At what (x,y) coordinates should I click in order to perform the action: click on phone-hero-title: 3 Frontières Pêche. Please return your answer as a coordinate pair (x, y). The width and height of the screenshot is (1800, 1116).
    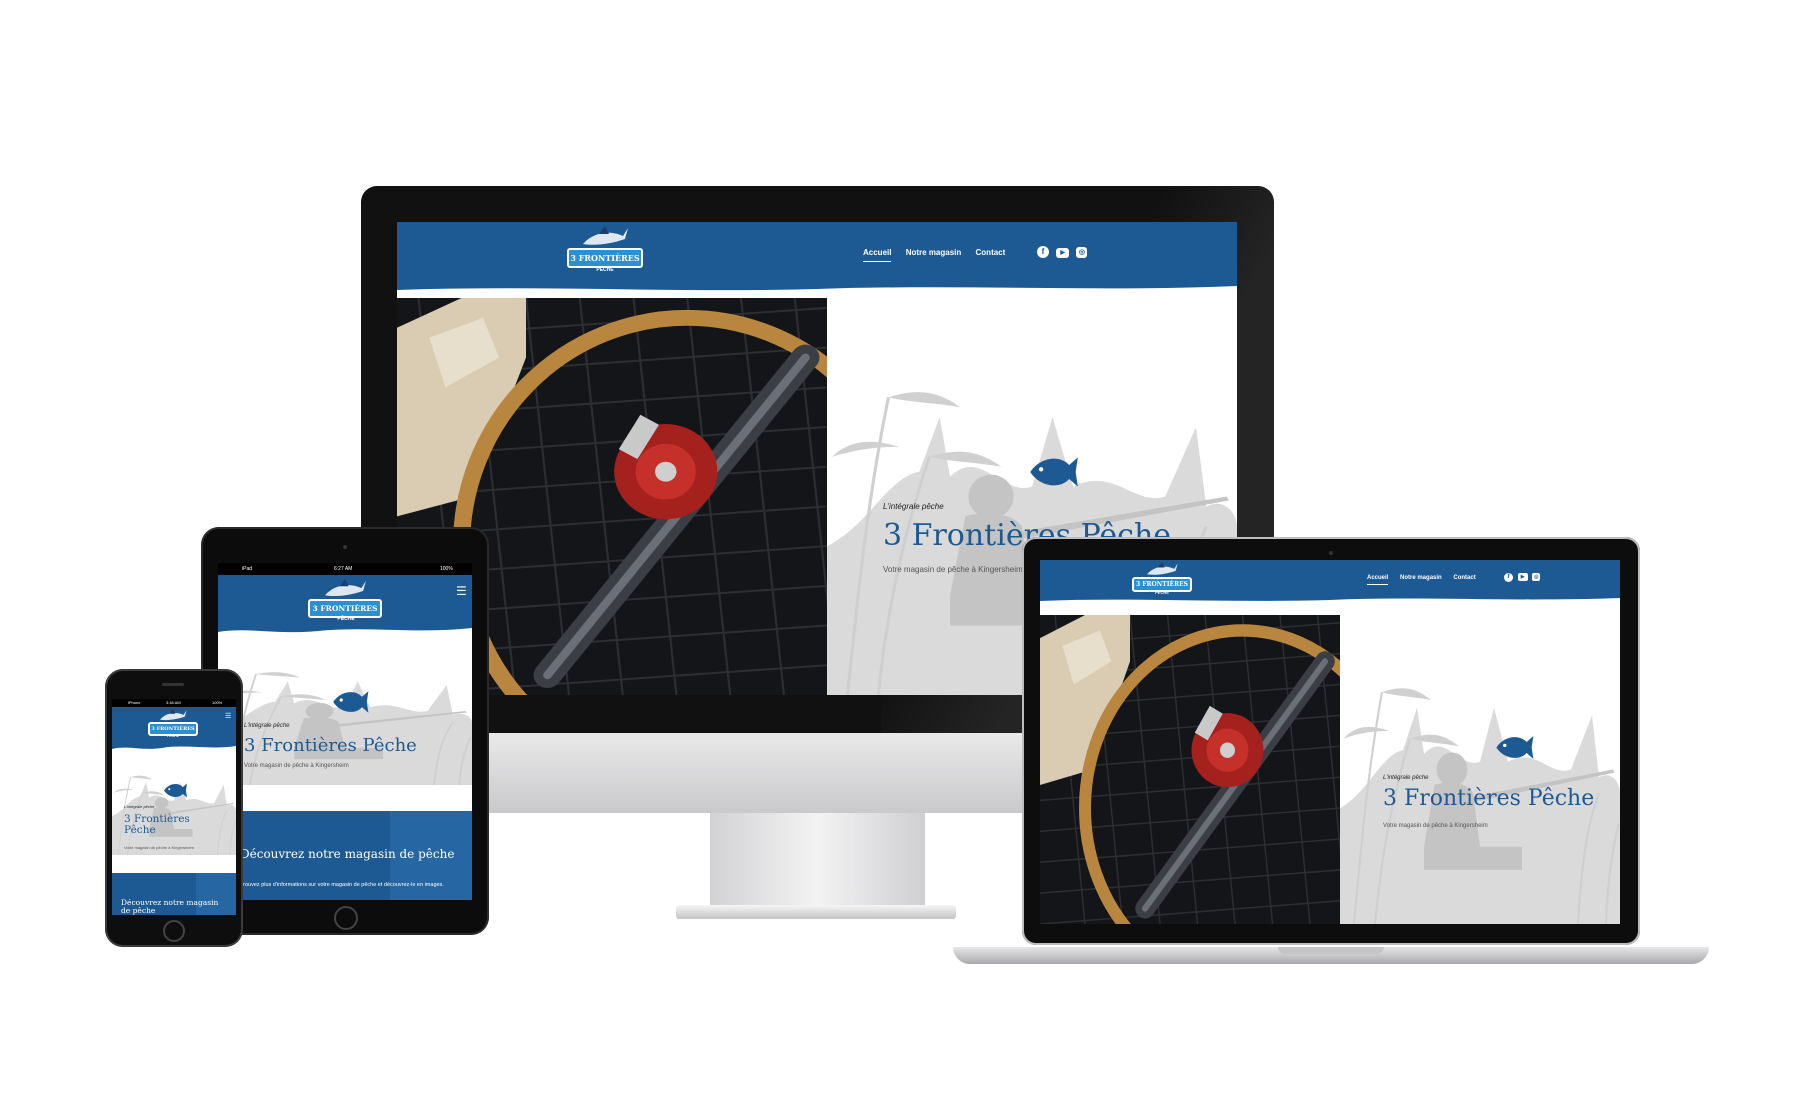
    Looking at the image, I should click on (157, 824).